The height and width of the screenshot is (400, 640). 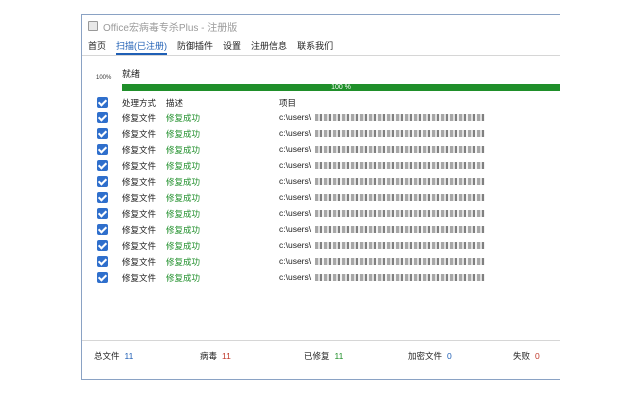 I want to click on stat-failed: 失败 0, so click(x=526, y=356).